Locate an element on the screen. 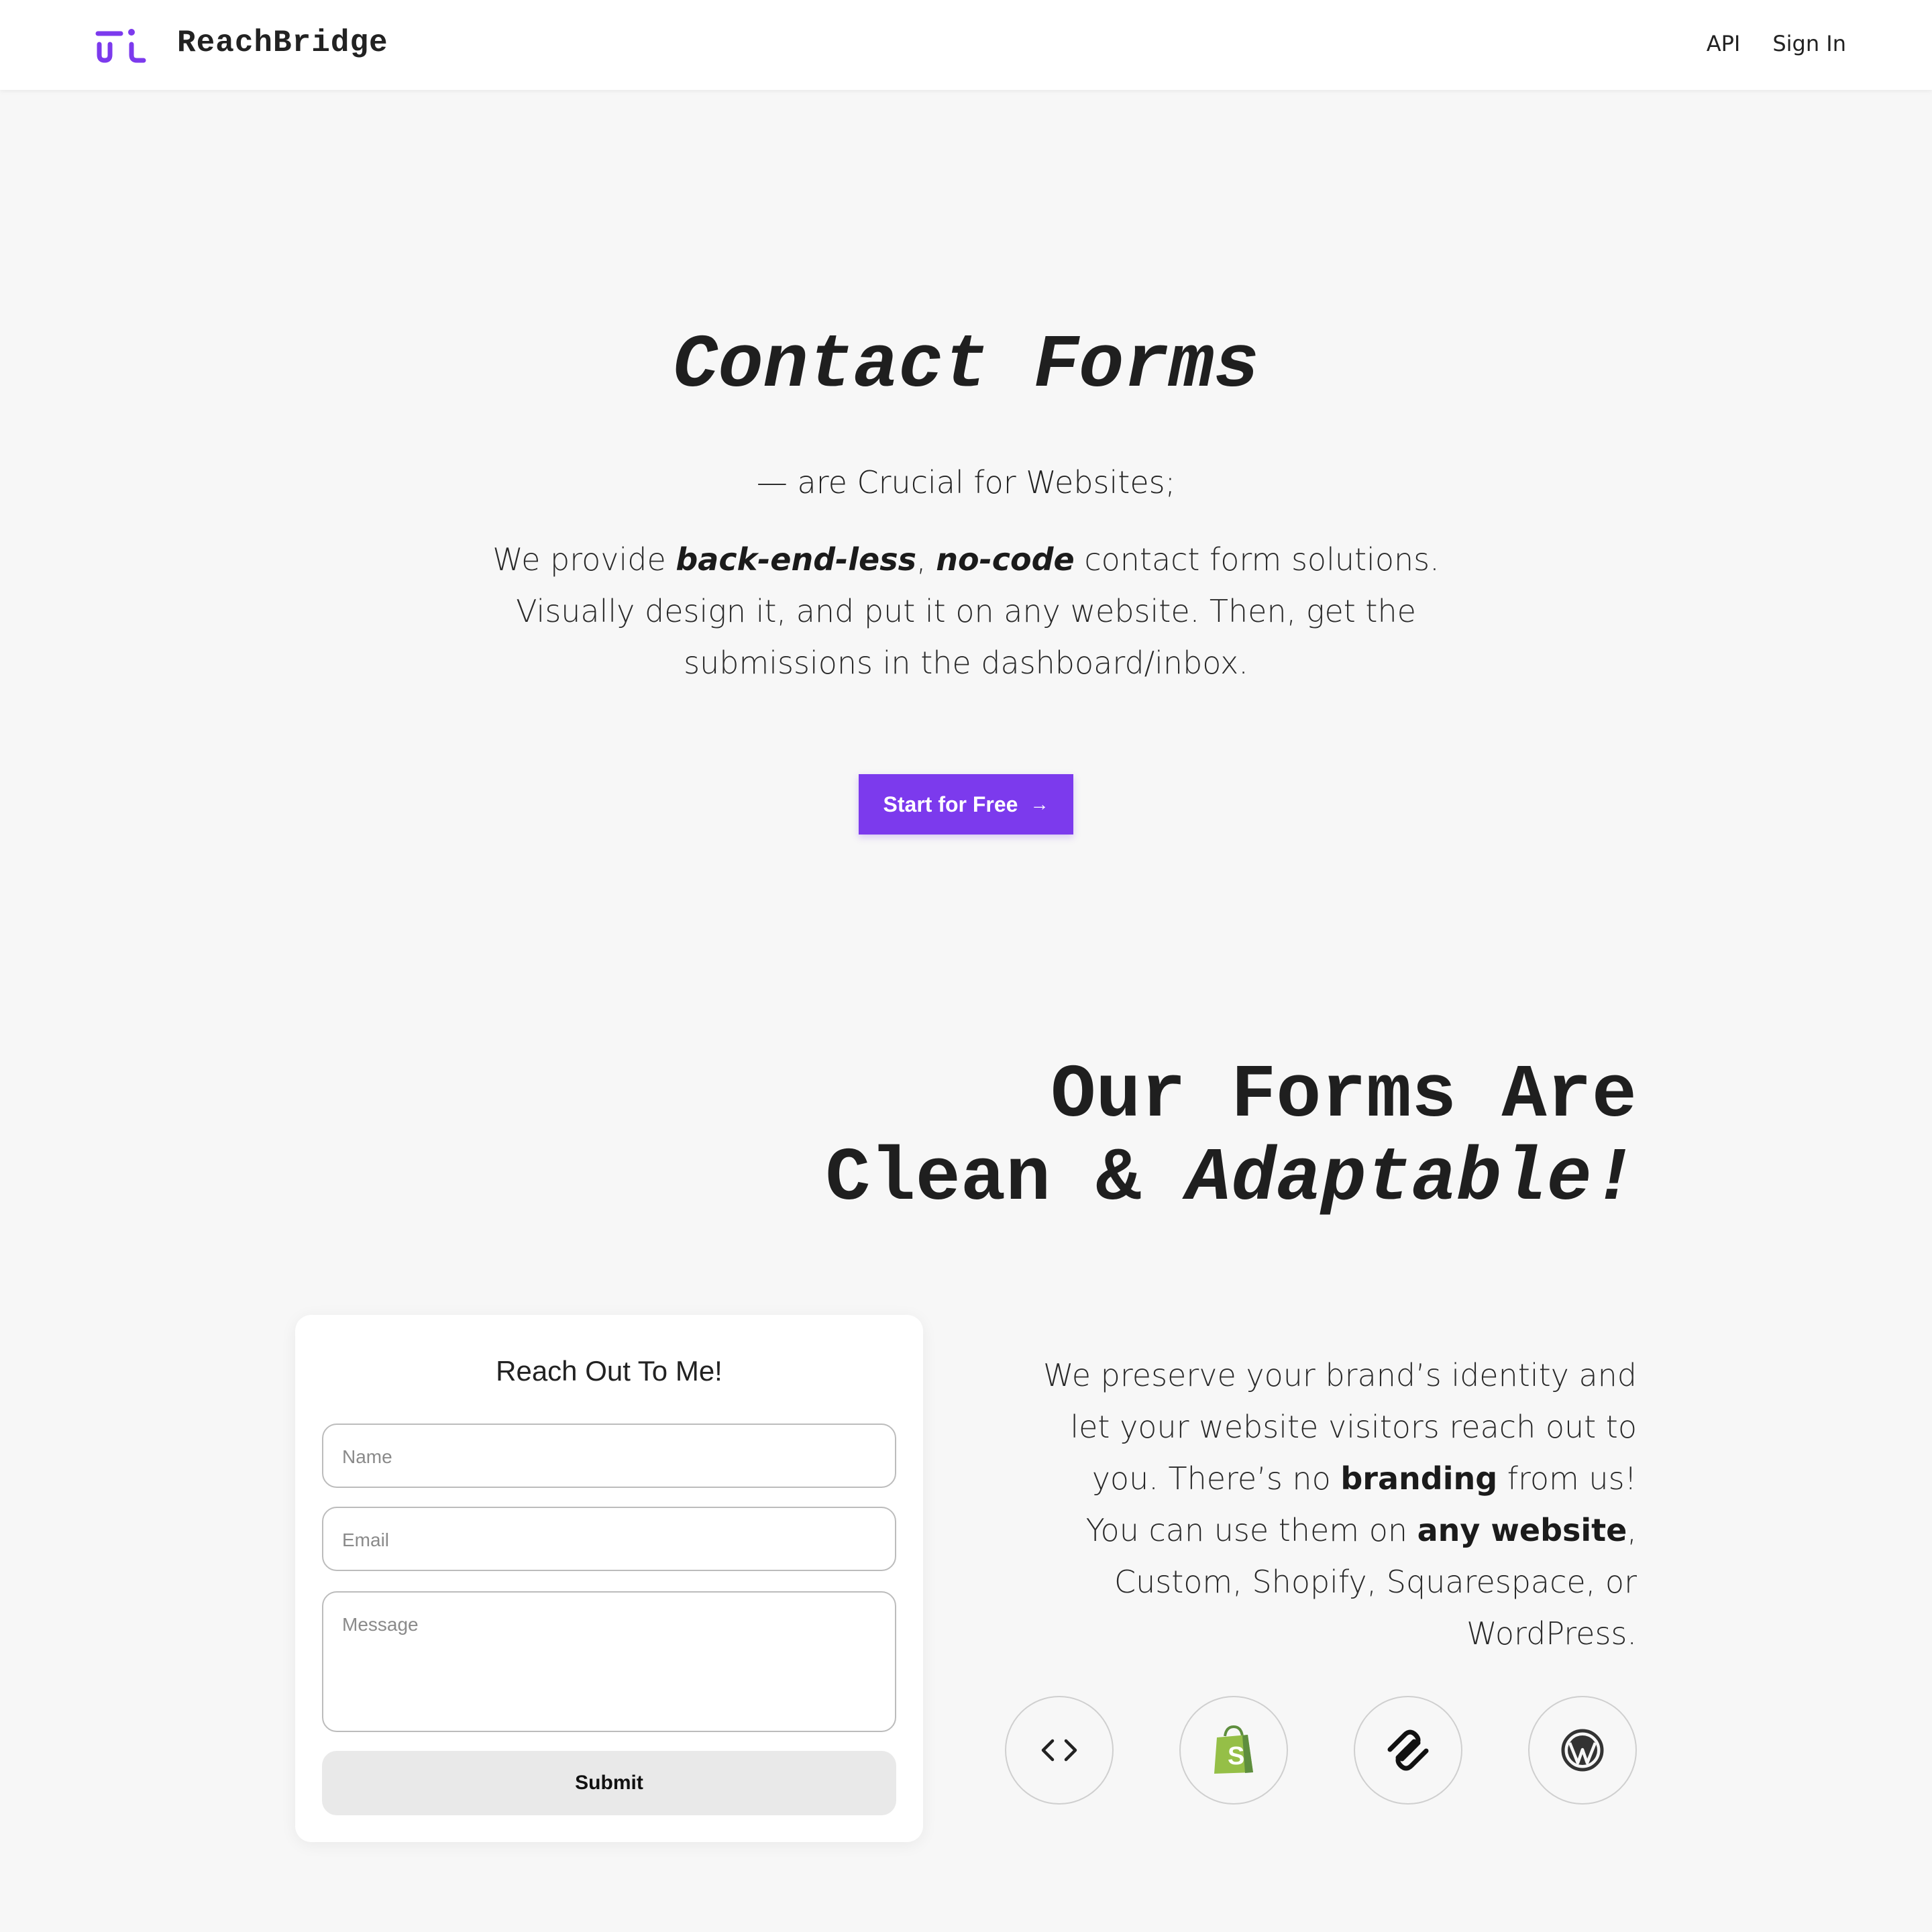 The height and width of the screenshot is (1932, 1932). platform-shopify-button: S is located at coordinates (1233, 1750).